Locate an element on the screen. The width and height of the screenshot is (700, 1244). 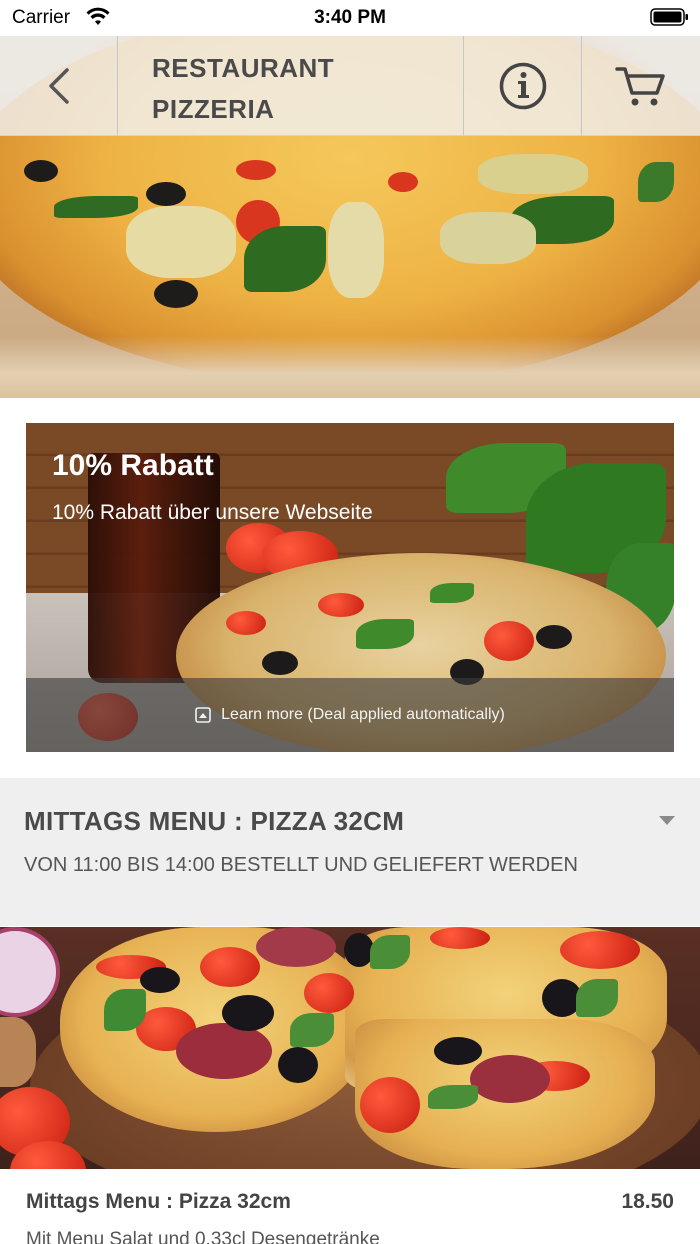
chevron-left-icon is located at coordinates (58, 86).